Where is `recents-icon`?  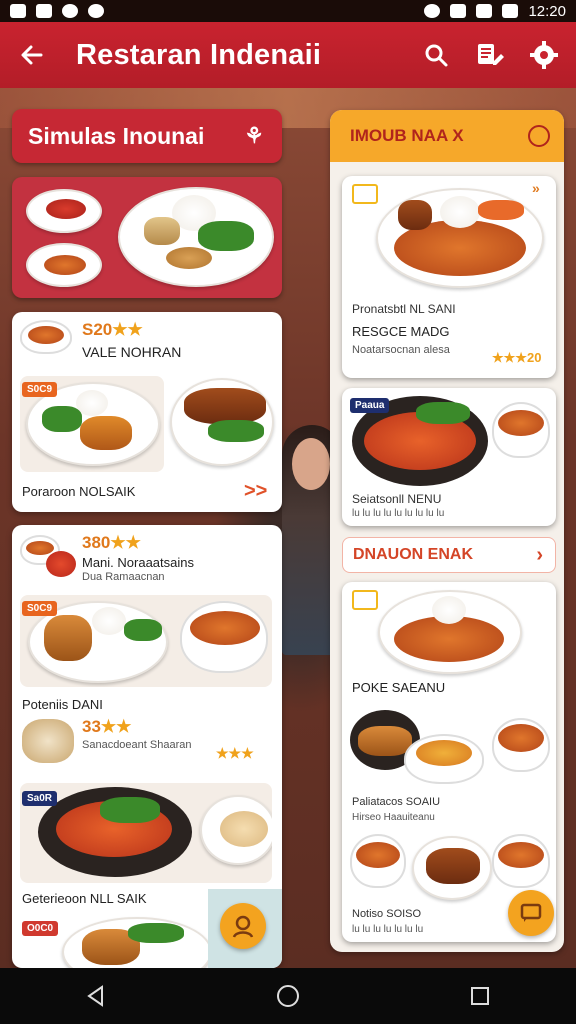
recents-icon is located at coordinates (480, 996).